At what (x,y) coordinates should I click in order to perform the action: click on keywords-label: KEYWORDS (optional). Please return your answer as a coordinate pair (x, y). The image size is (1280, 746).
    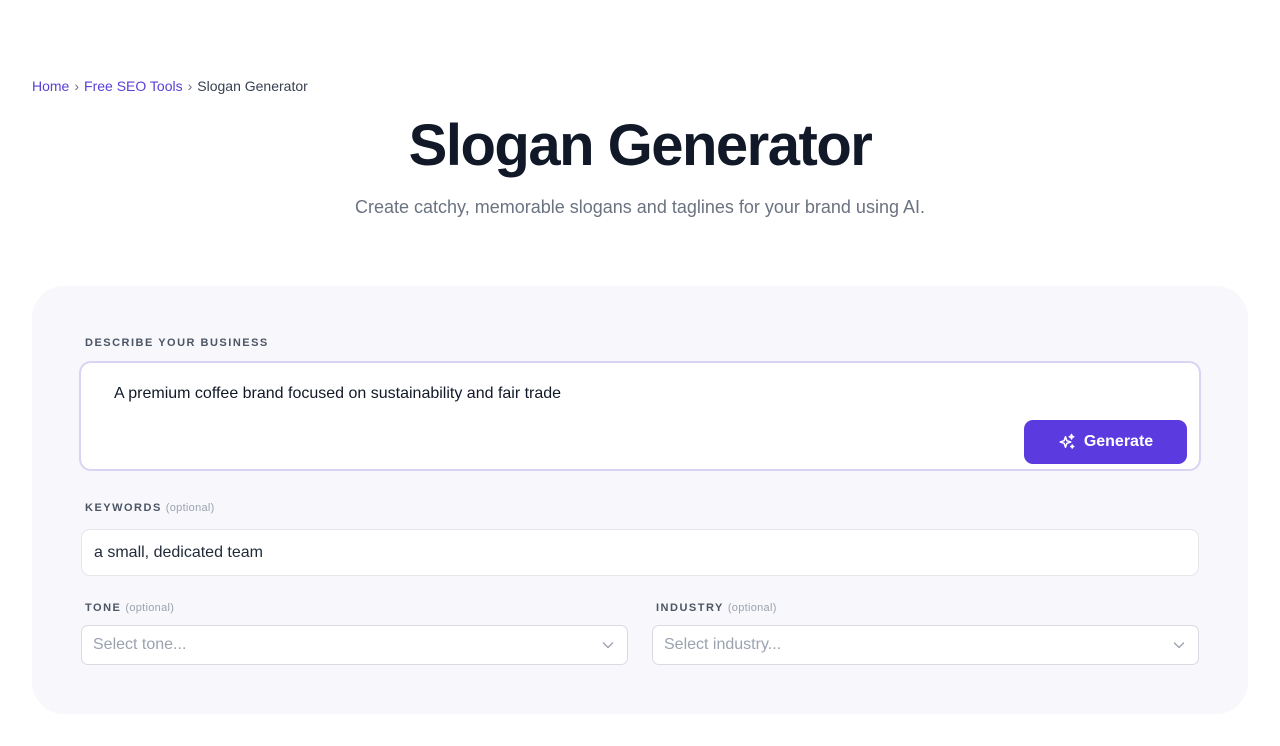
    Looking at the image, I should click on (150, 508).